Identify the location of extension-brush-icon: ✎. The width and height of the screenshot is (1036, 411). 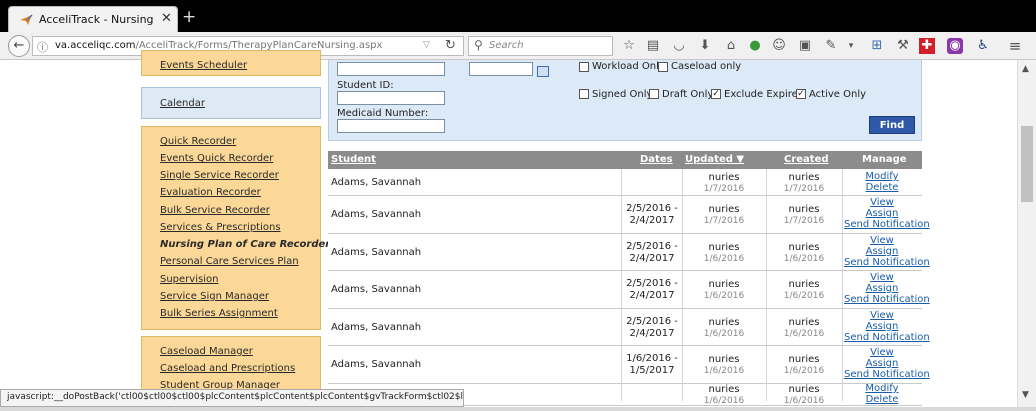
(831, 46).